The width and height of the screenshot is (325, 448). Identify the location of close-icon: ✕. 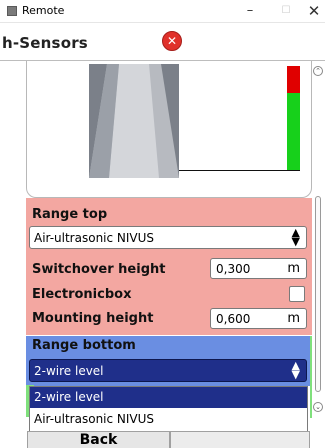
(310, 11).